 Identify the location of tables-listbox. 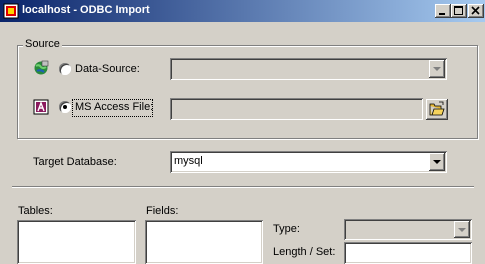
(76, 242).